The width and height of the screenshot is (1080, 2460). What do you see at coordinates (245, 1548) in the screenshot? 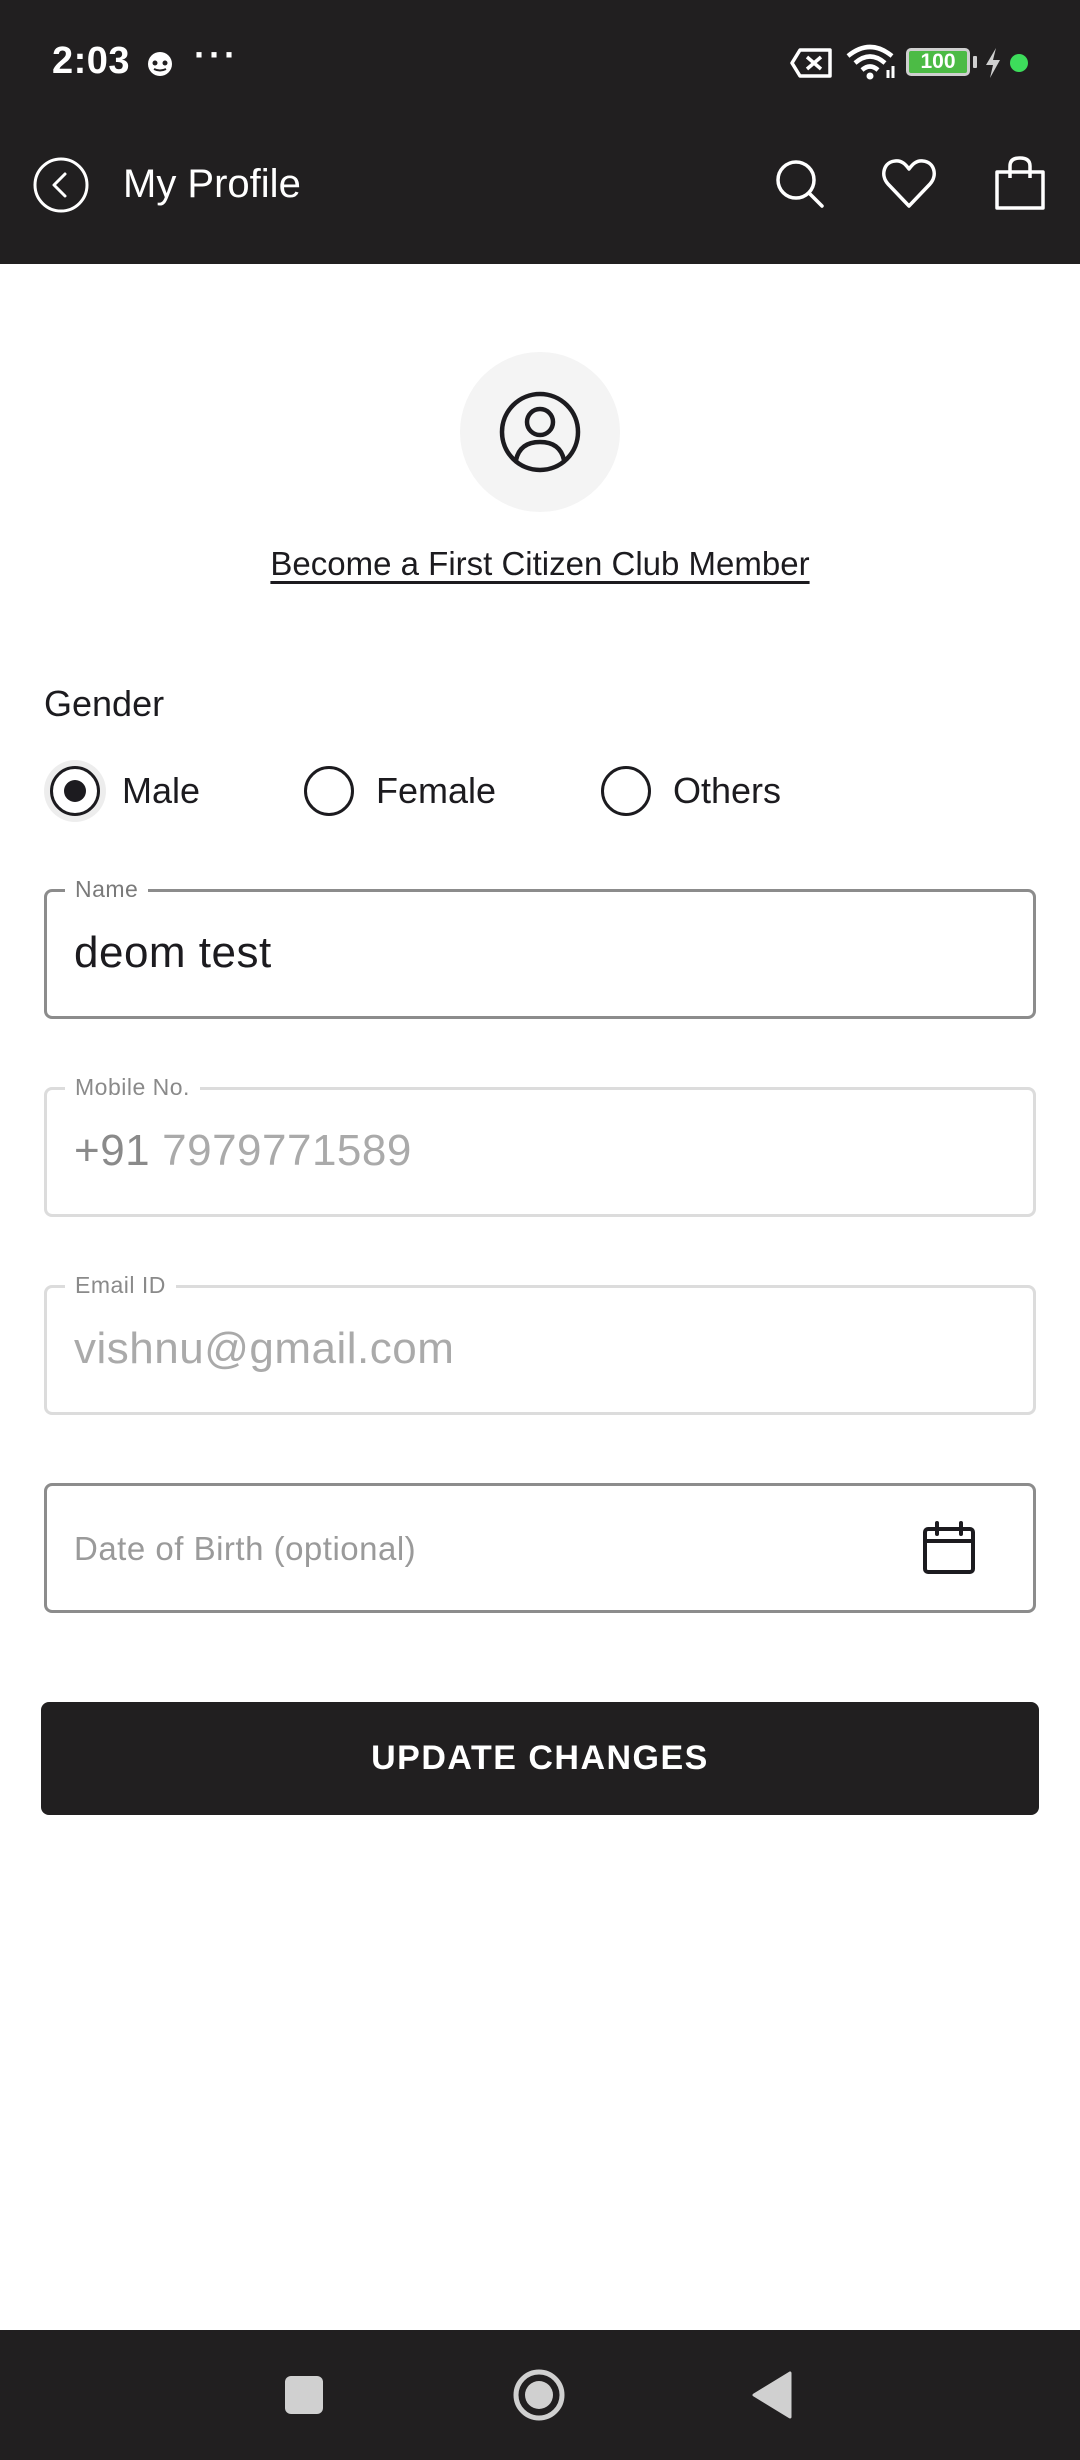
I see `date-of-birth-placeholder: Date of Birth (optional)` at bounding box center [245, 1548].